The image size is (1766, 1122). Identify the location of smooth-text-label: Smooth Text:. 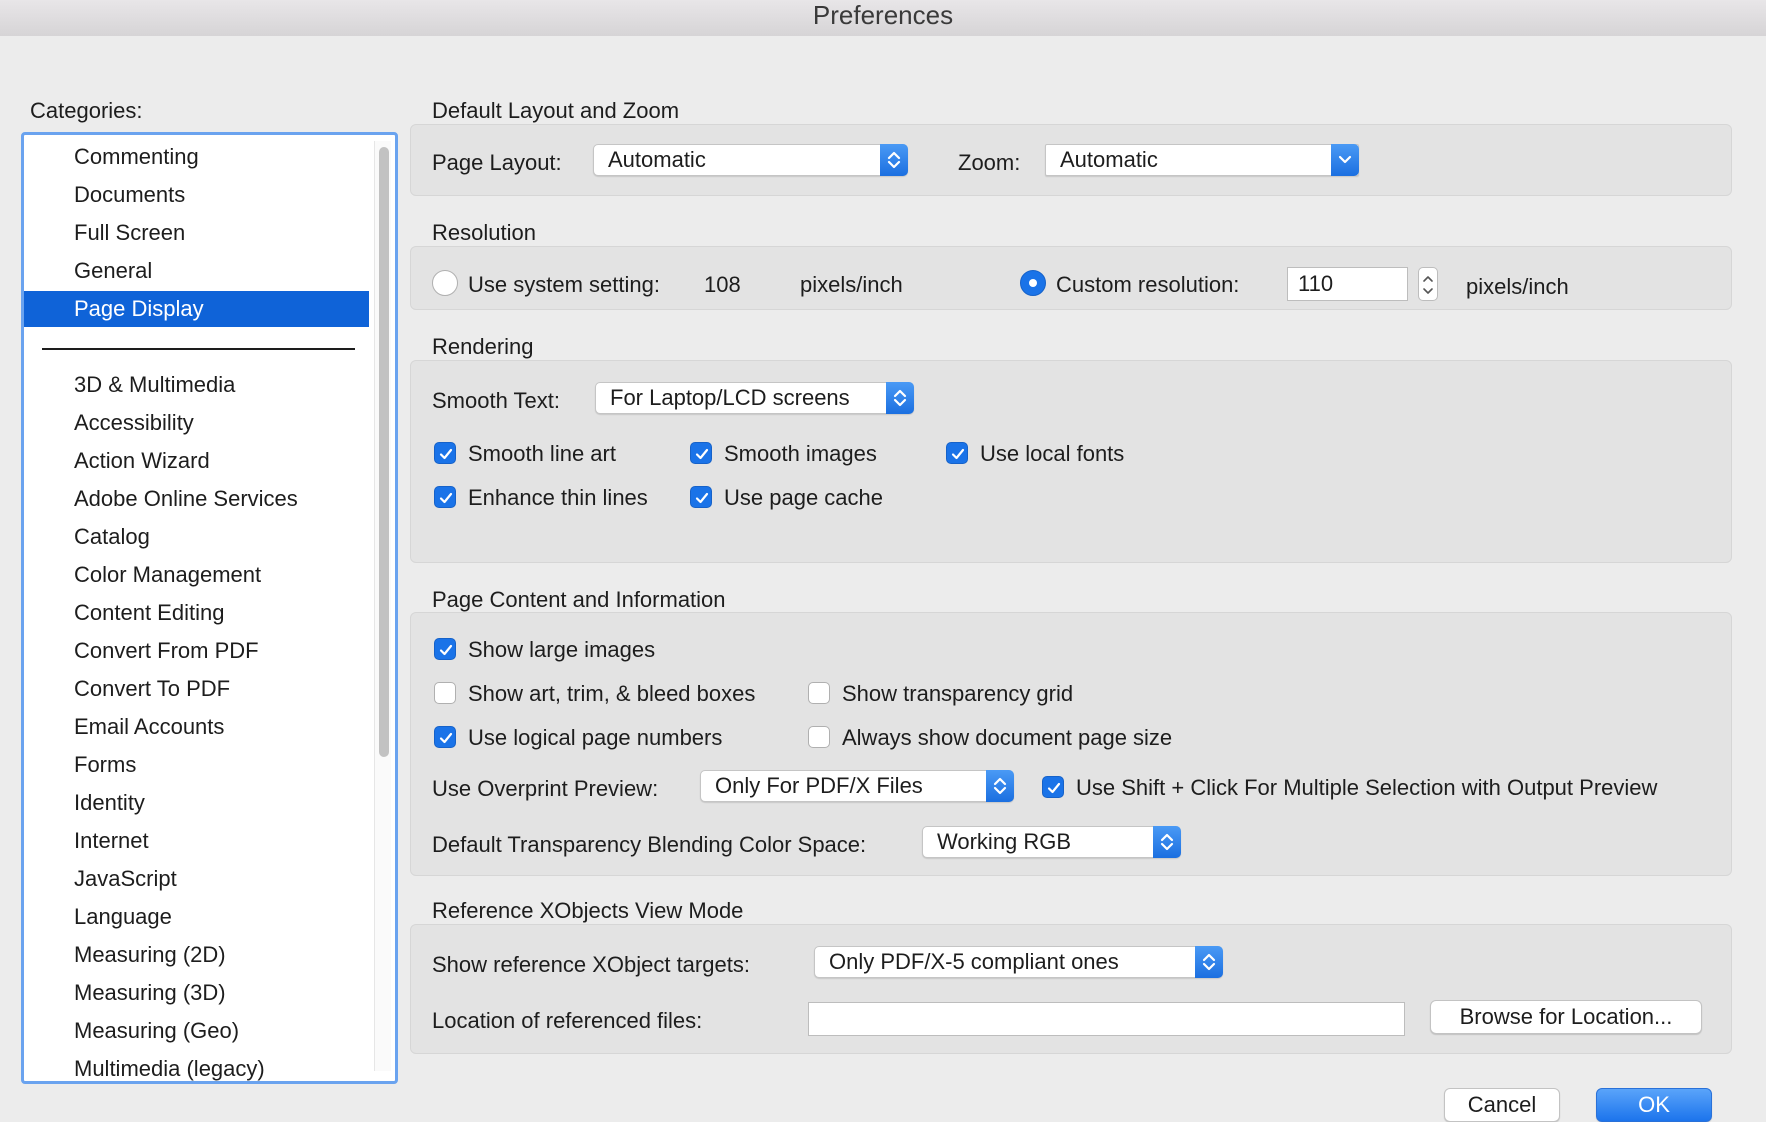
(496, 400).